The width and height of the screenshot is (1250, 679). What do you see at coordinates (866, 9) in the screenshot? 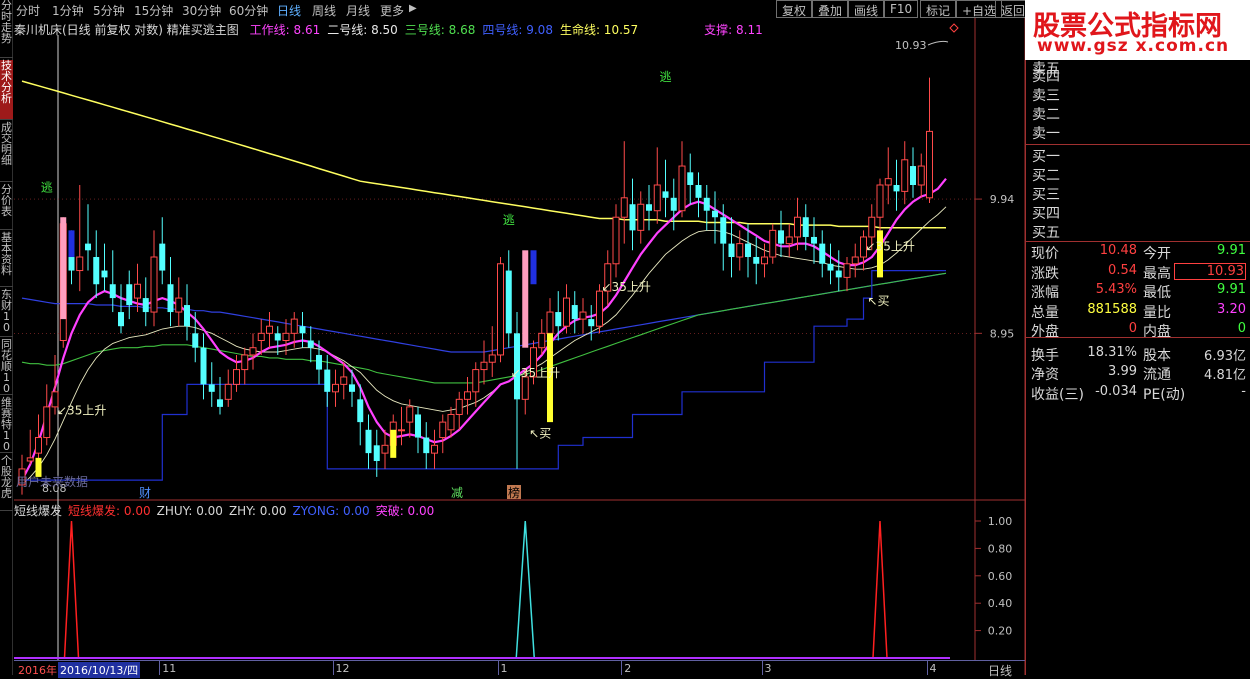
I see `draw-line-button: 画线` at bounding box center [866, 9].